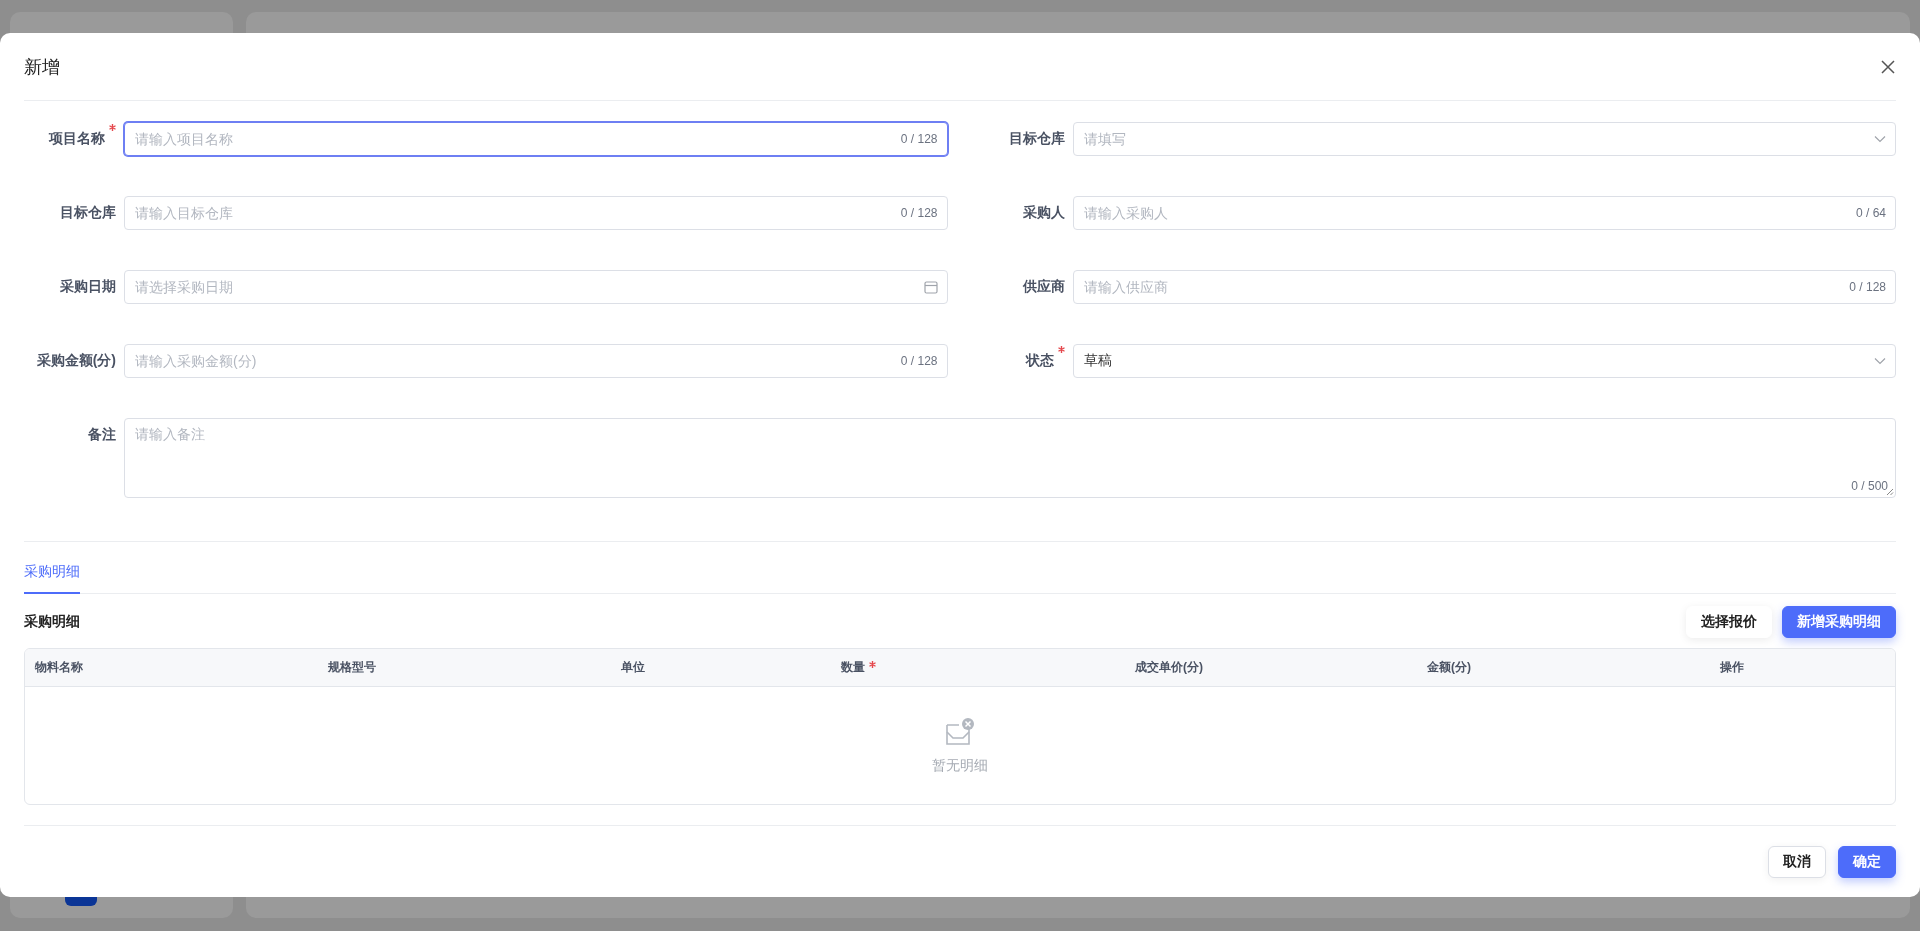  Describe the element at coordinates (77, 139) in the screenshot. I see `field-label: 项目名称` at that location.